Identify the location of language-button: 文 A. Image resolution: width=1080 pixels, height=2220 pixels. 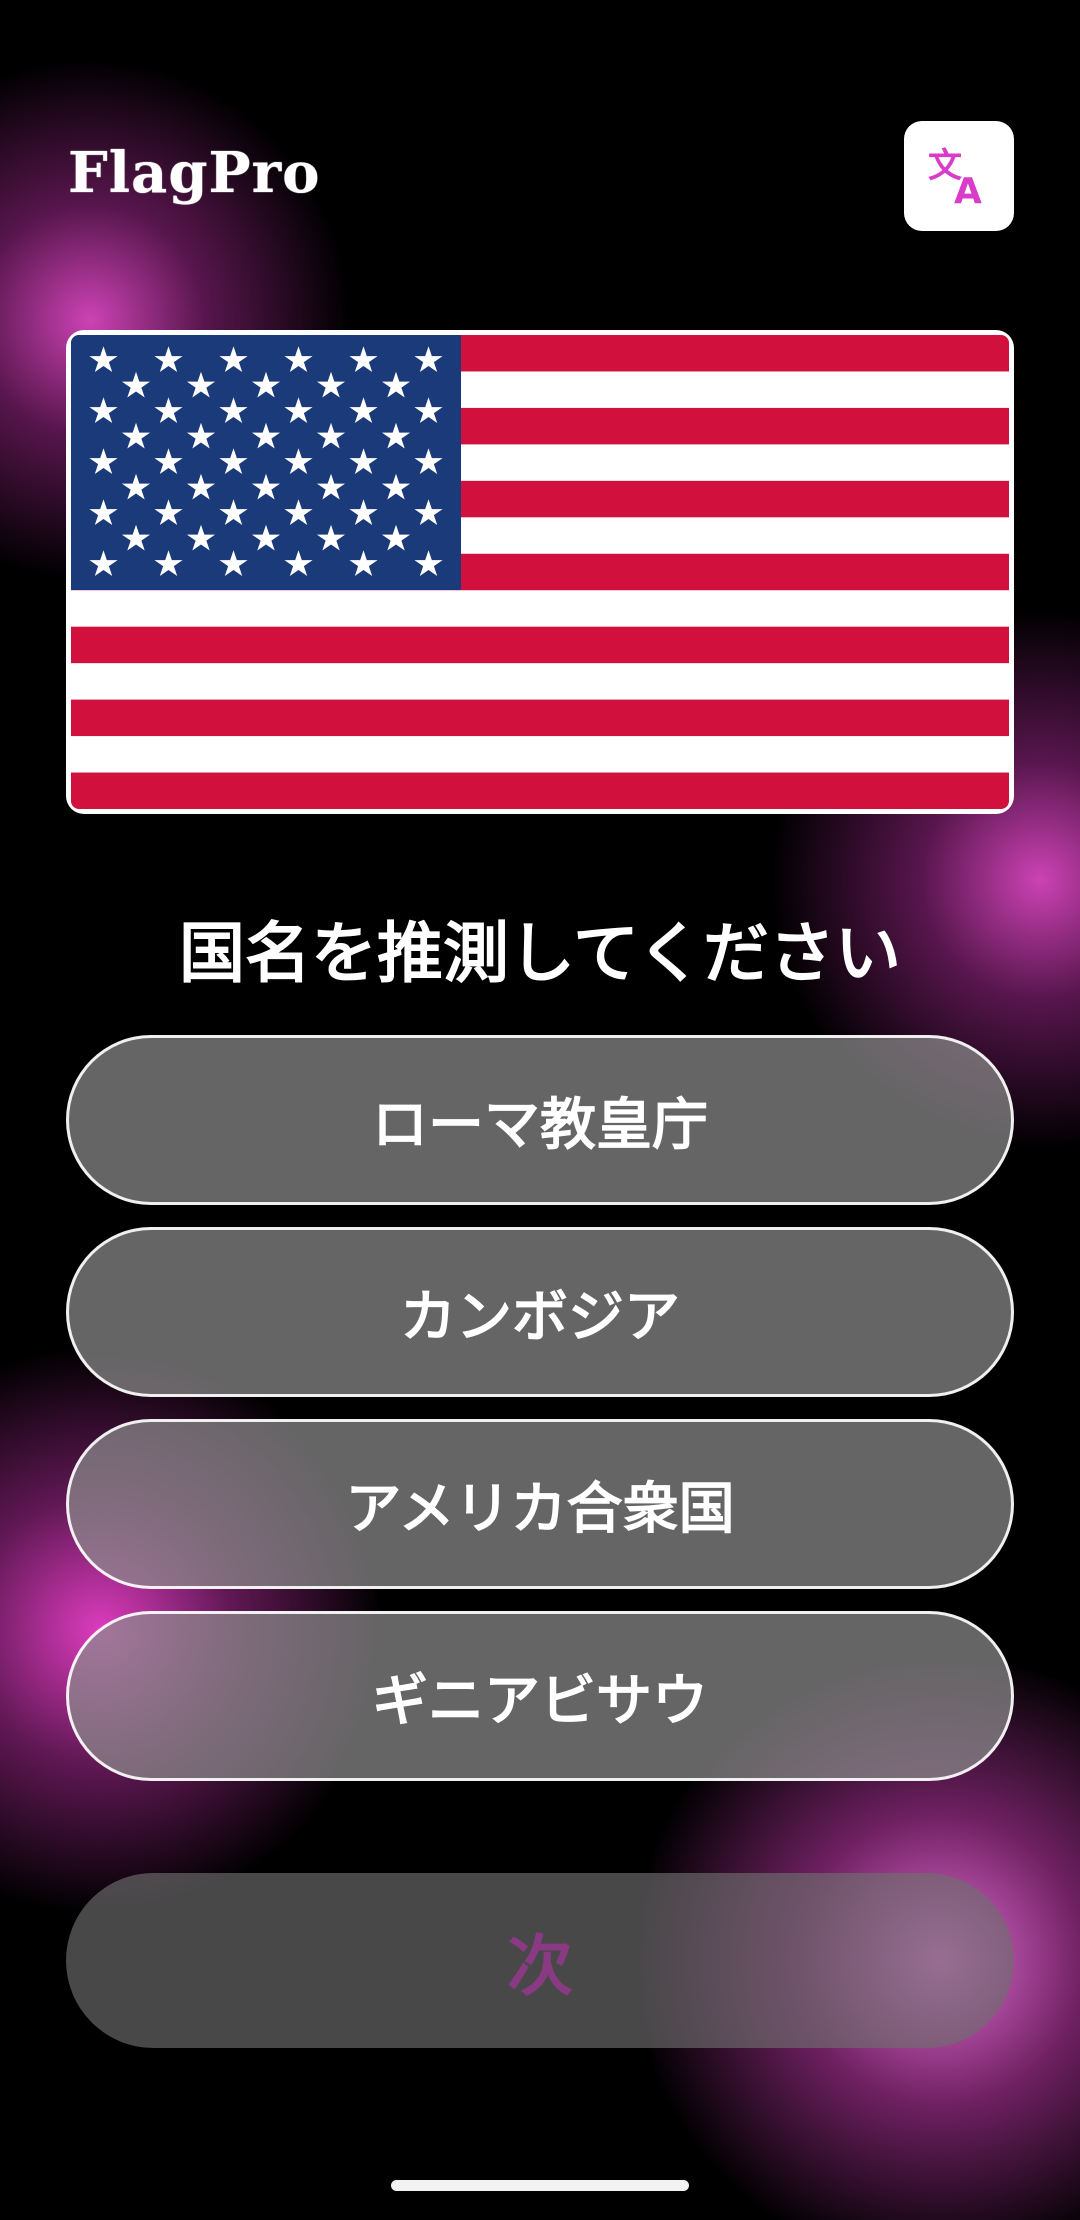
(959, 176).